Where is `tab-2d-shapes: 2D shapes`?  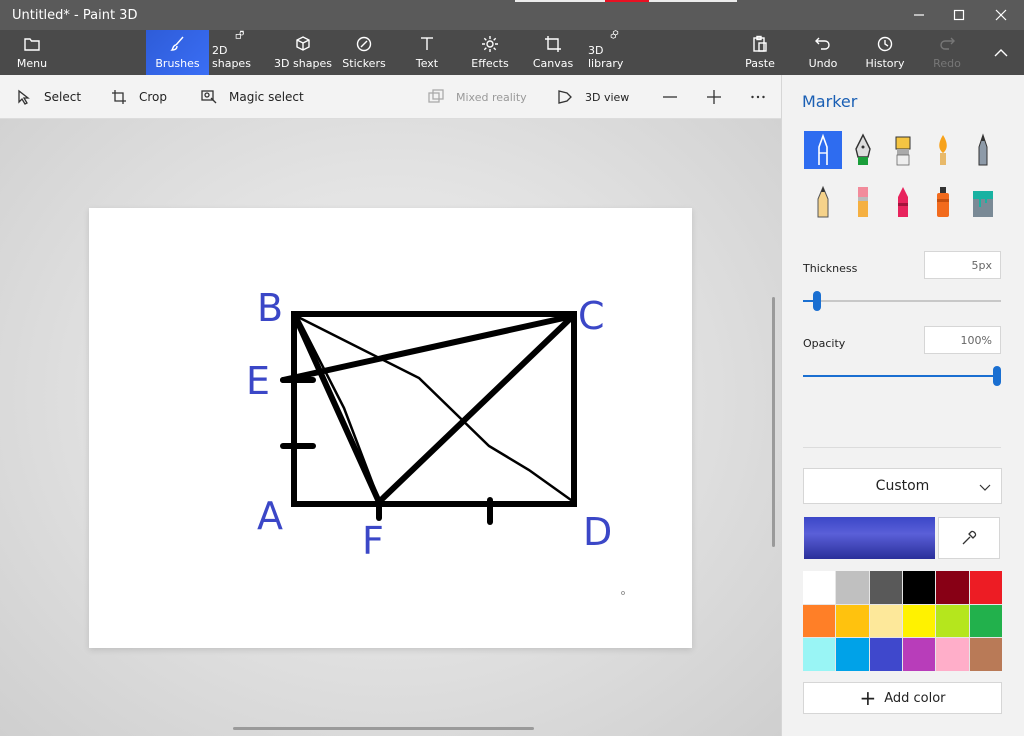 tab-2d-shapes: 2D shapes is located at coordinates (240, 52).